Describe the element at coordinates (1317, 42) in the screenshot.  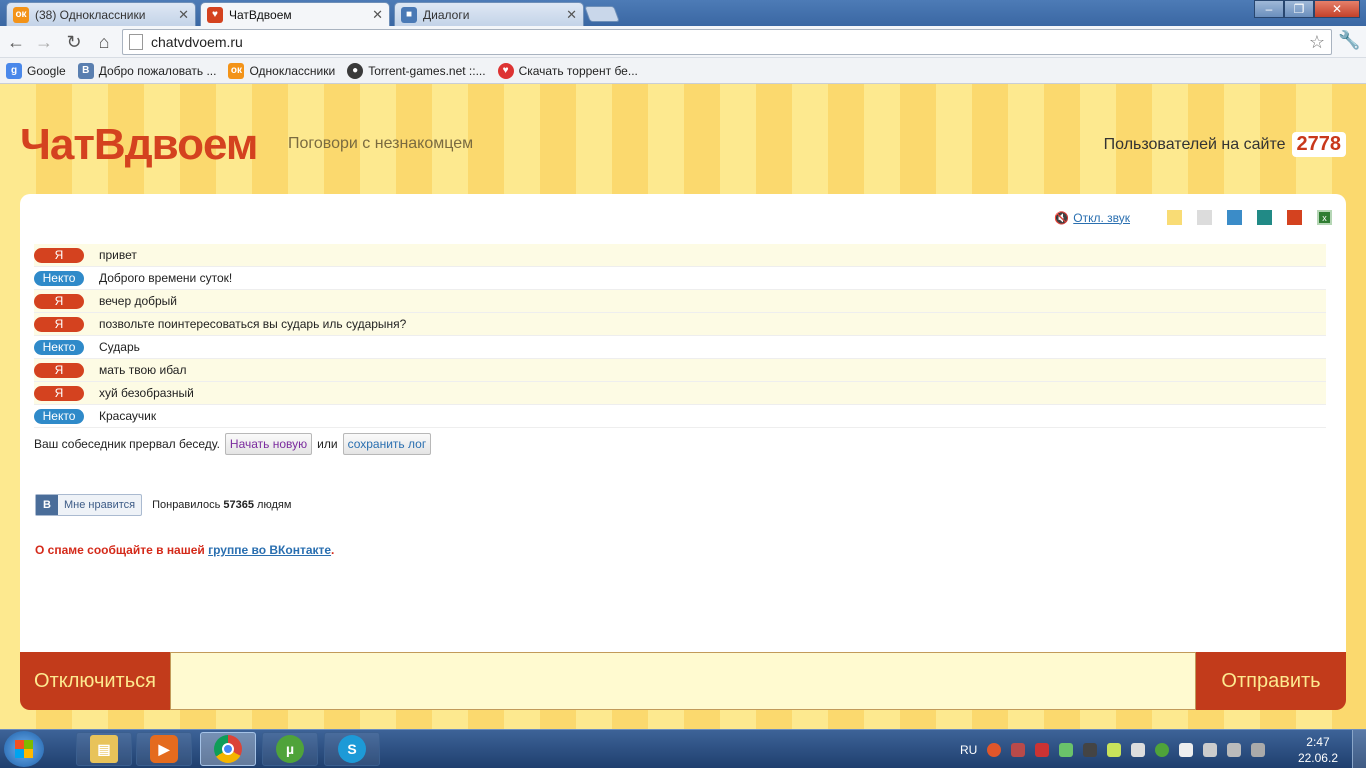
I see `bookmark-star-icon: ☆` at that location.